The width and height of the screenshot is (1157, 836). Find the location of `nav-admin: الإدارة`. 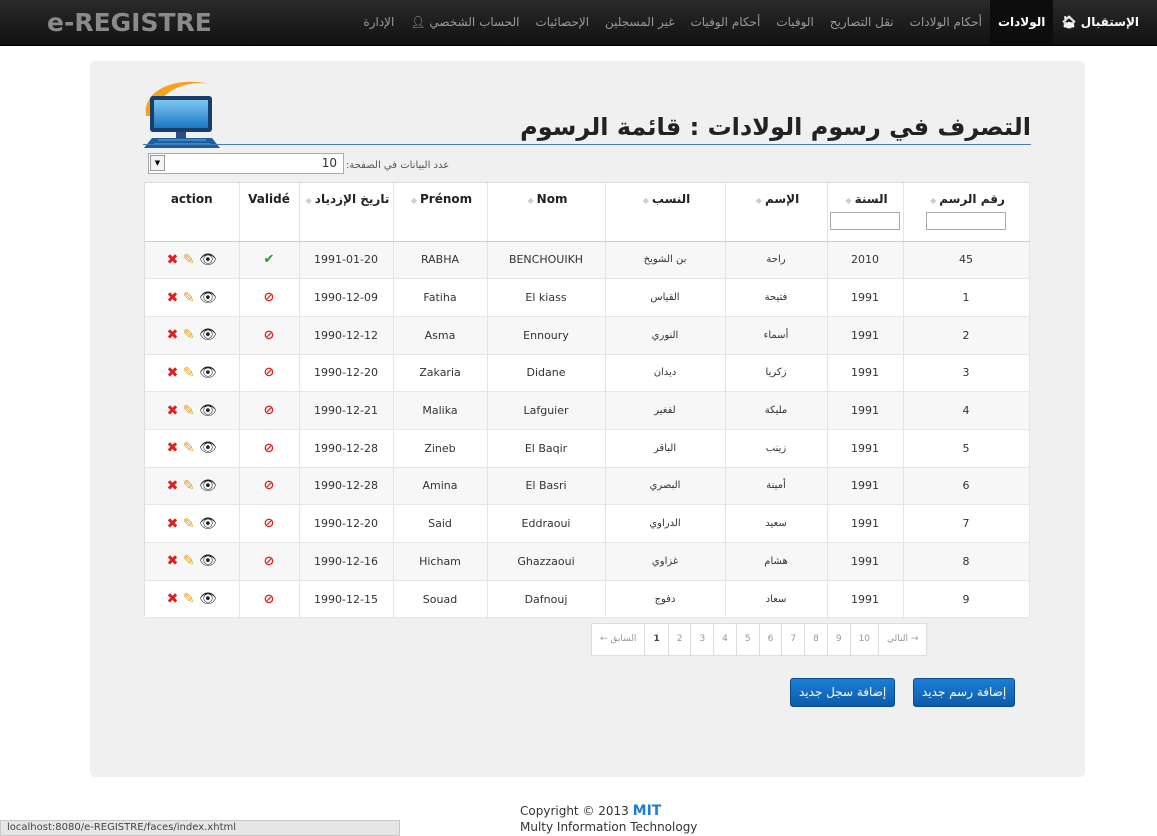

nav-admin: الإدارة is located at coordinates (378, 22).